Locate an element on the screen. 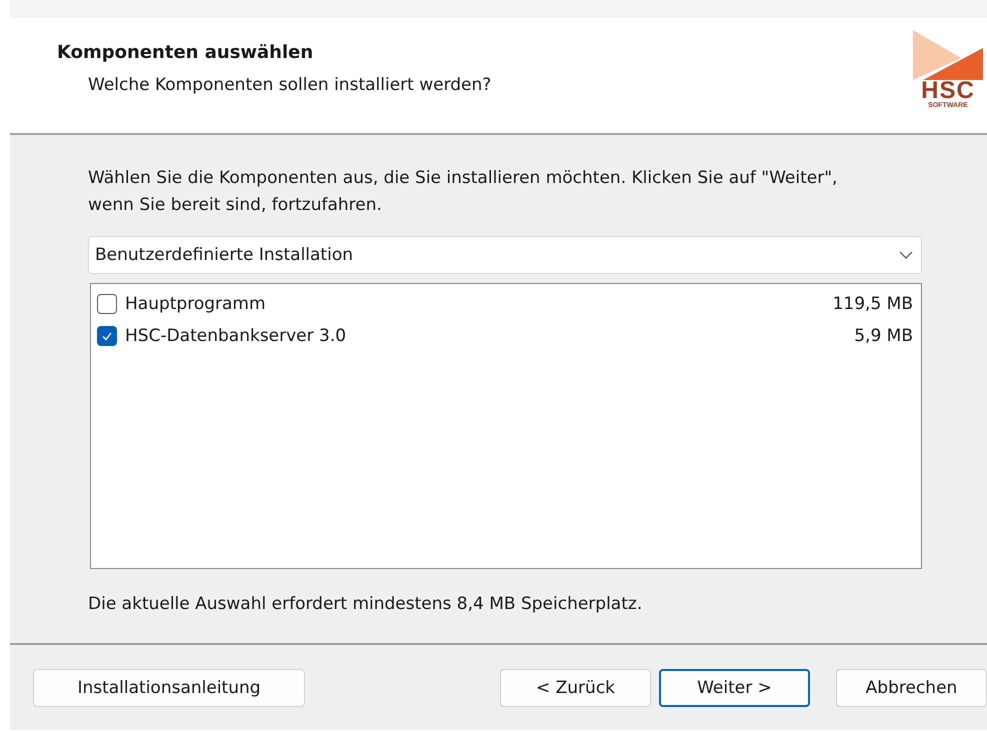  page-subtitle: Welche Komponenten sollen installiert werden? is located at coordinates (290, 85).